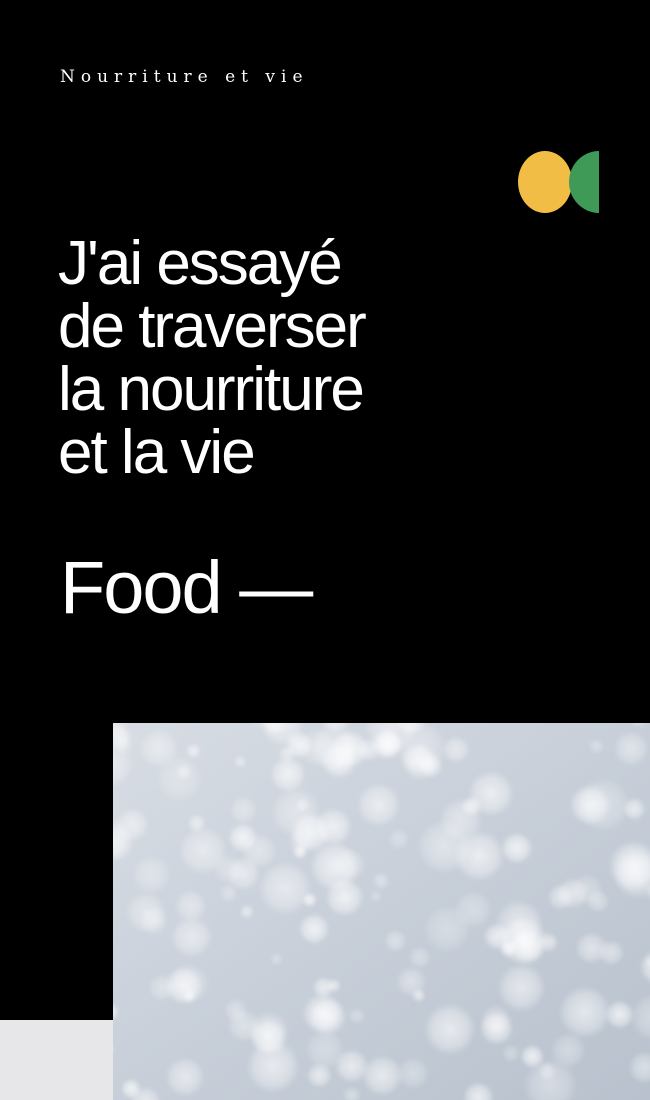 This screenshot has width=650, height=1100. Describe the element at coordinates (211, 389) in the screenshot. I see `headline-line: la nourriture` at that location.